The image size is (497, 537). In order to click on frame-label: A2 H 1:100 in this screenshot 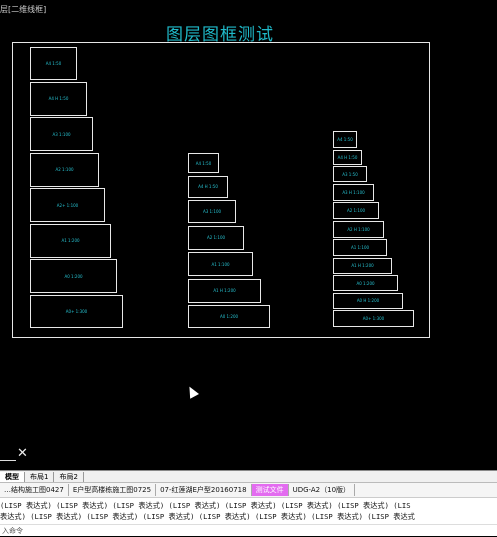, I will do `click(358, 229)`.